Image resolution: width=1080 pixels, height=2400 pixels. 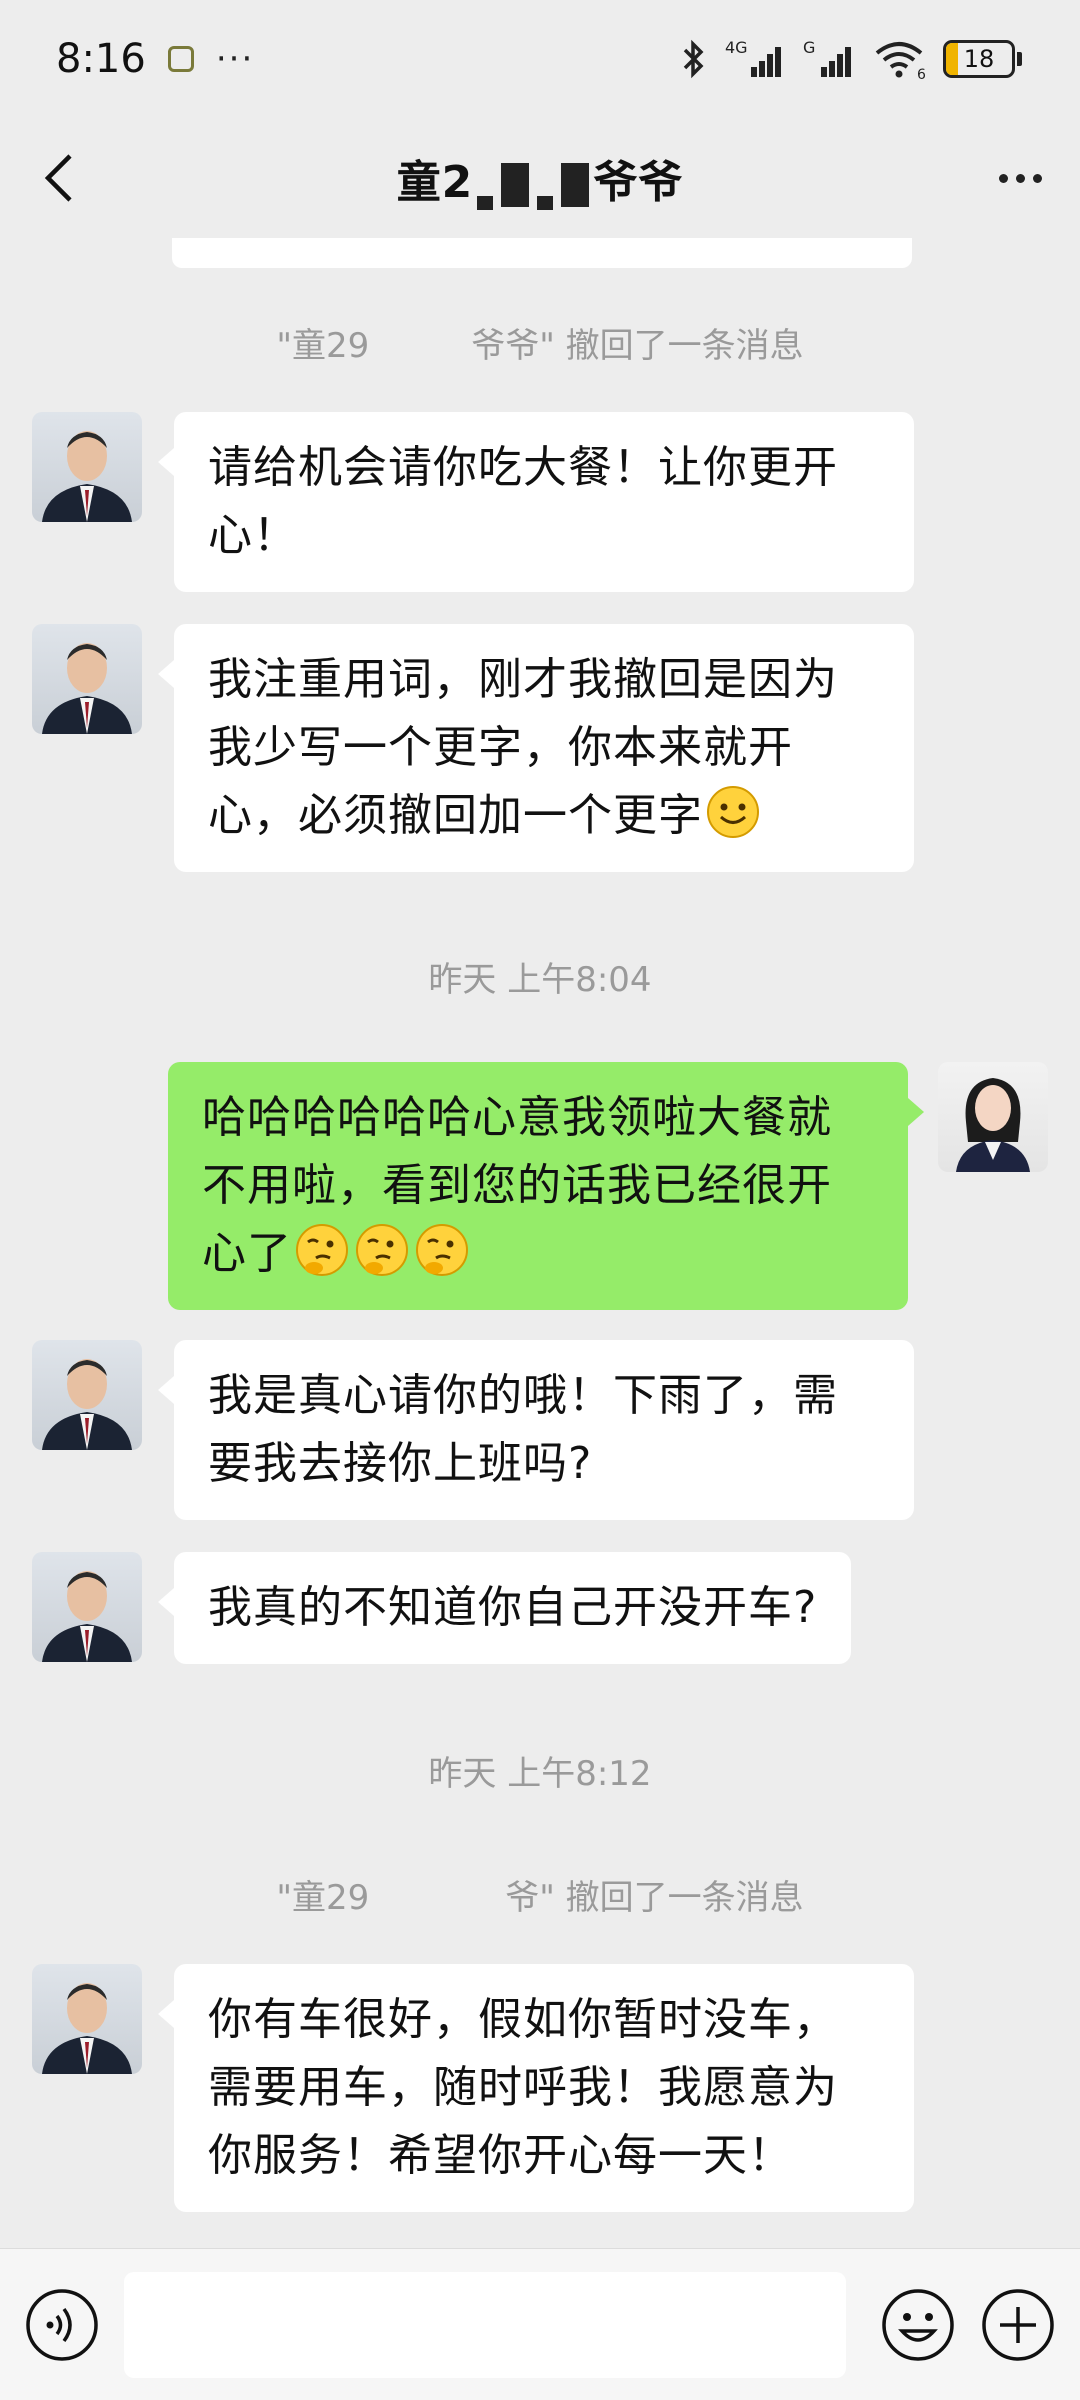 What do you see at coordinates (536, 502) in the screenshot?
I see `message-bubble: 请给机会请你吃大餐！让你更开心！` at bounding box center [536, 502].